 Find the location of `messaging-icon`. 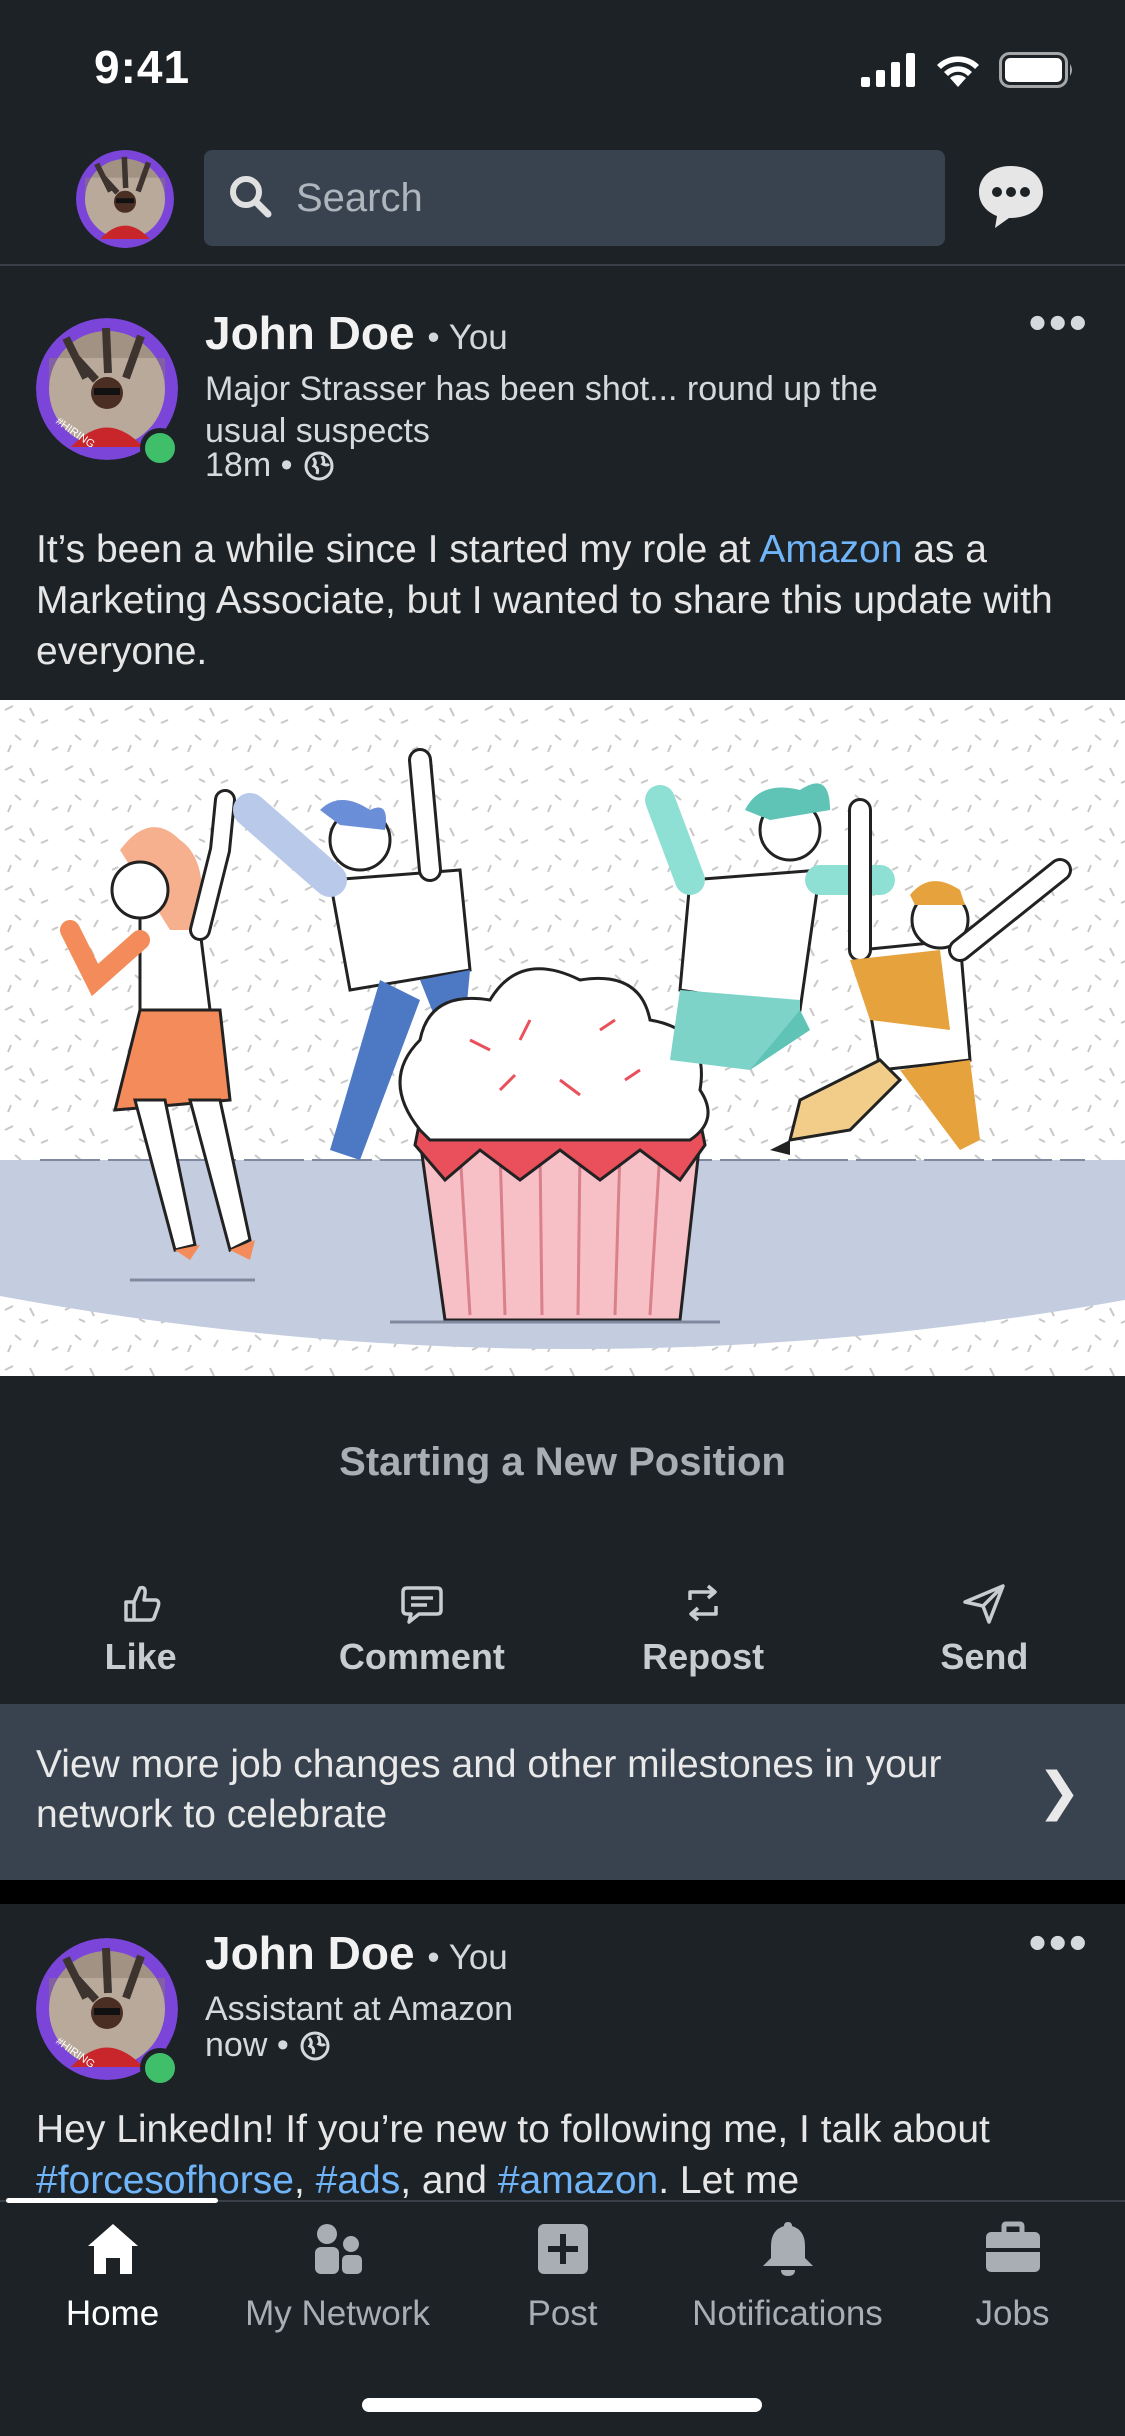

messaging-icon is located at coordinates (1011, 196).